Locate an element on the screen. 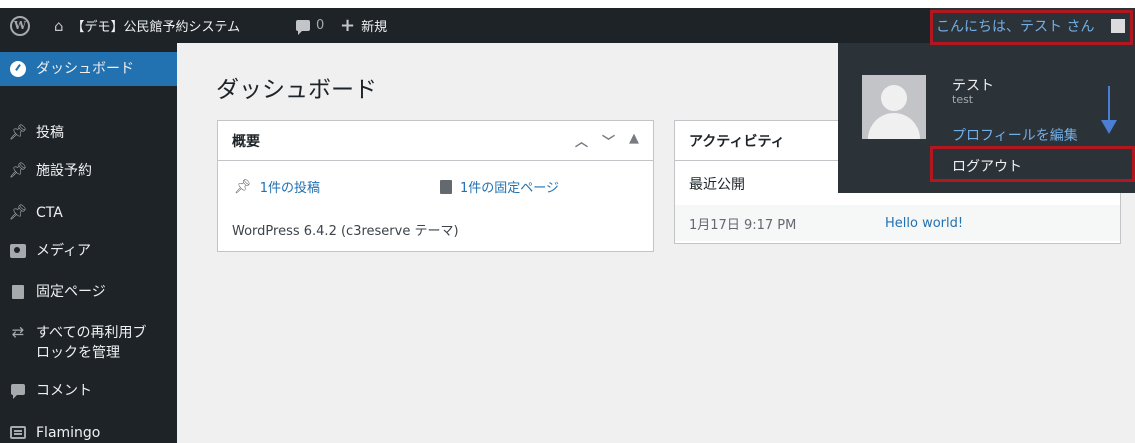  menu-item-facility-booking: 📌︎ 施設予約 is located at coordinates (88, 171).